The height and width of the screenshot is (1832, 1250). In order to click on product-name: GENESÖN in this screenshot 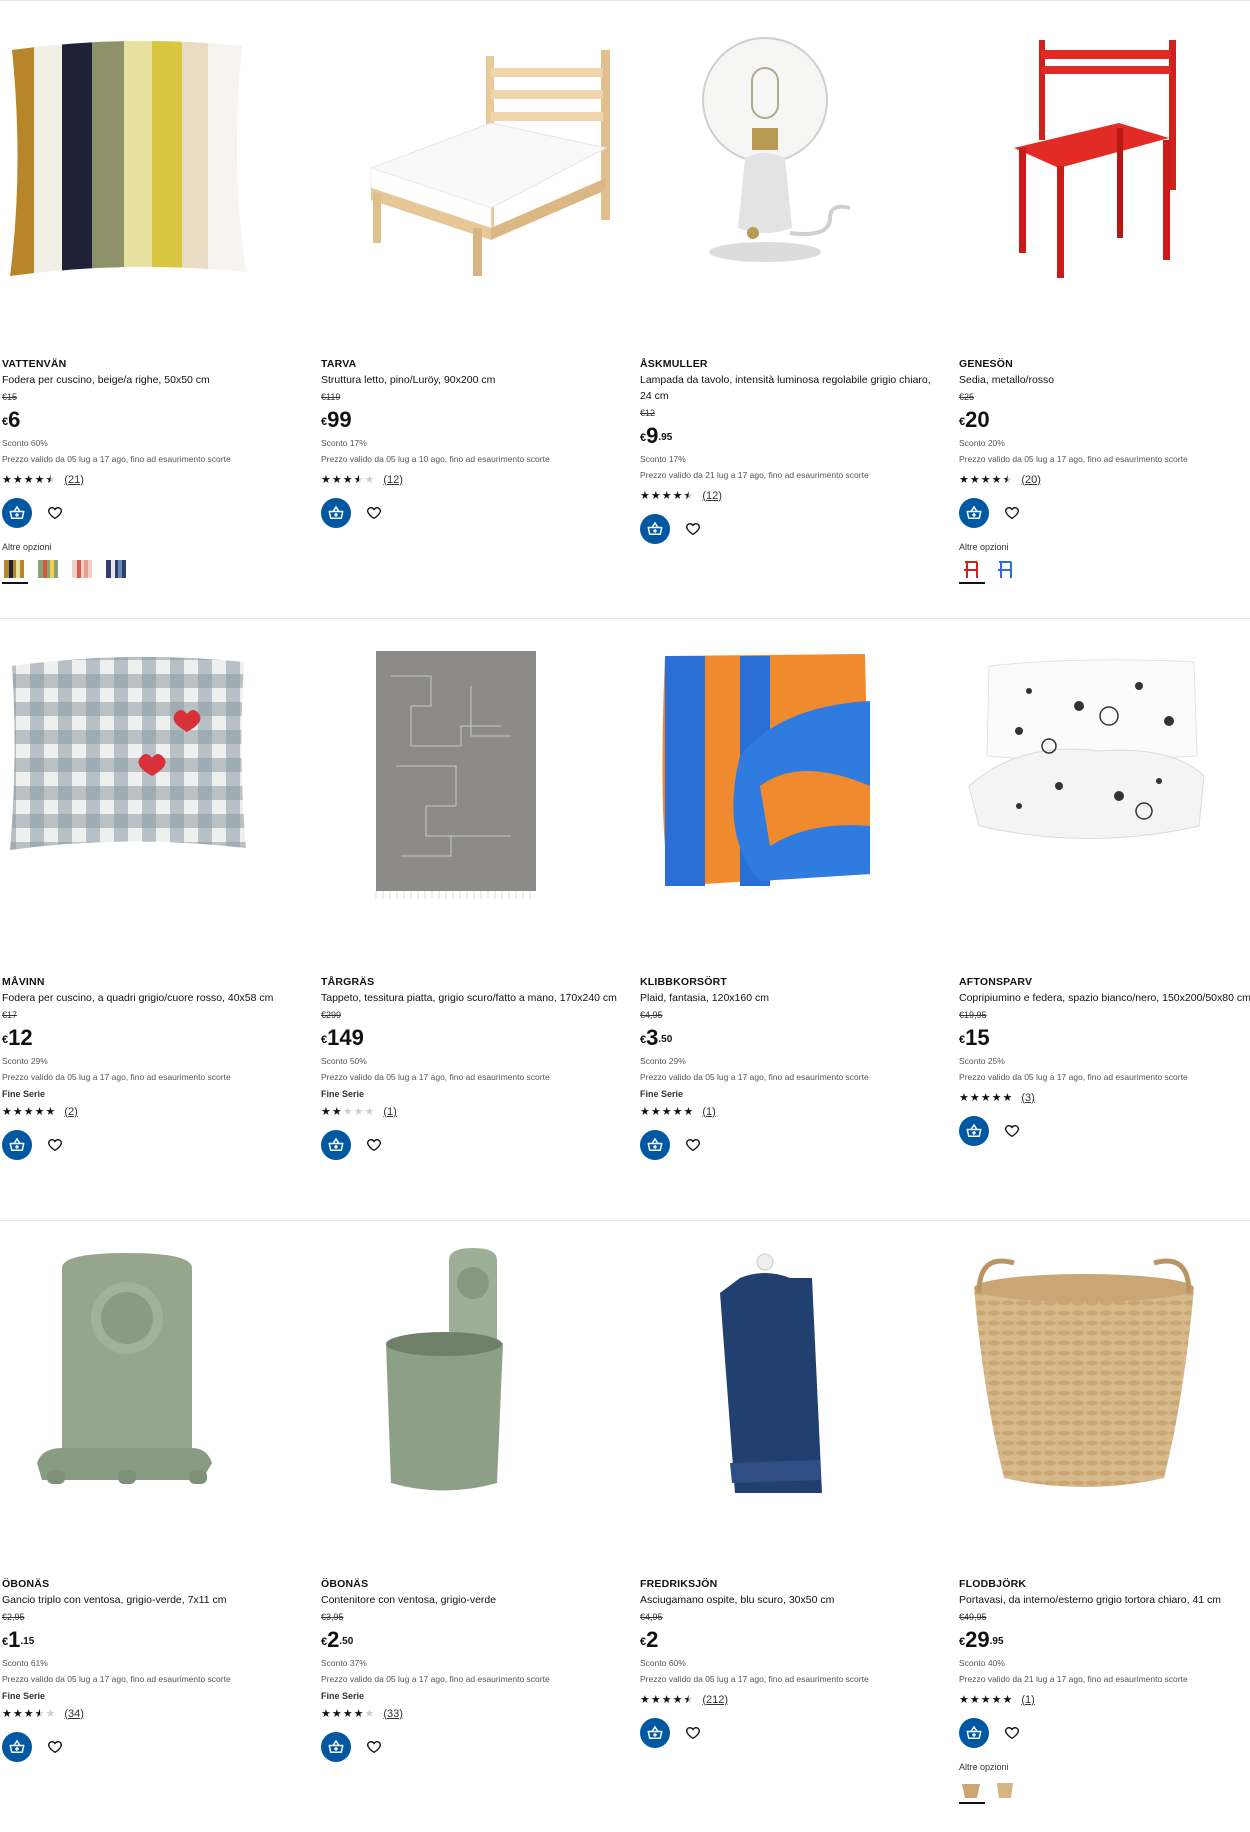, I will do `click(1104, 364)`.